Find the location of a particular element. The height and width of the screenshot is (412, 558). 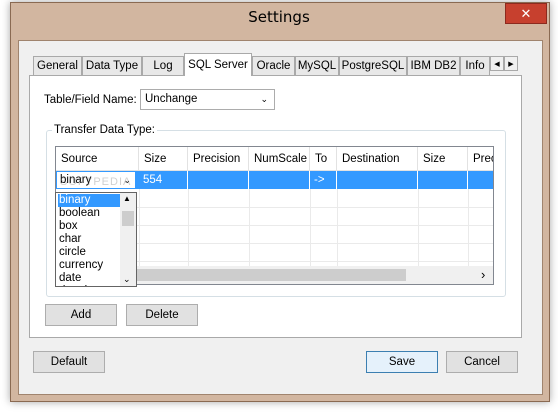

list-item: datetime is located at coordinates (90, 285).